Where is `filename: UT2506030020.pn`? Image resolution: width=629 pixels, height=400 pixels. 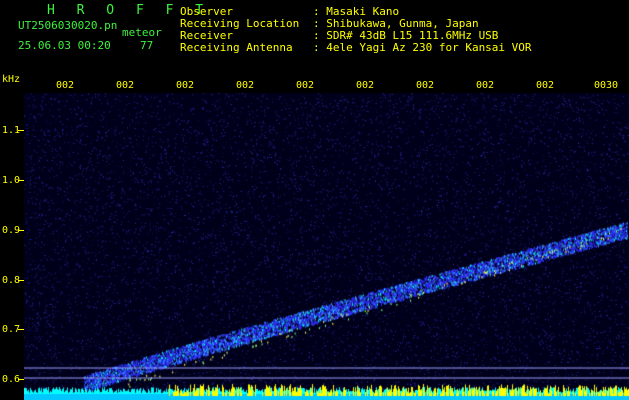 filename: UT2506030020.pn is located at coordinates (68, 25).